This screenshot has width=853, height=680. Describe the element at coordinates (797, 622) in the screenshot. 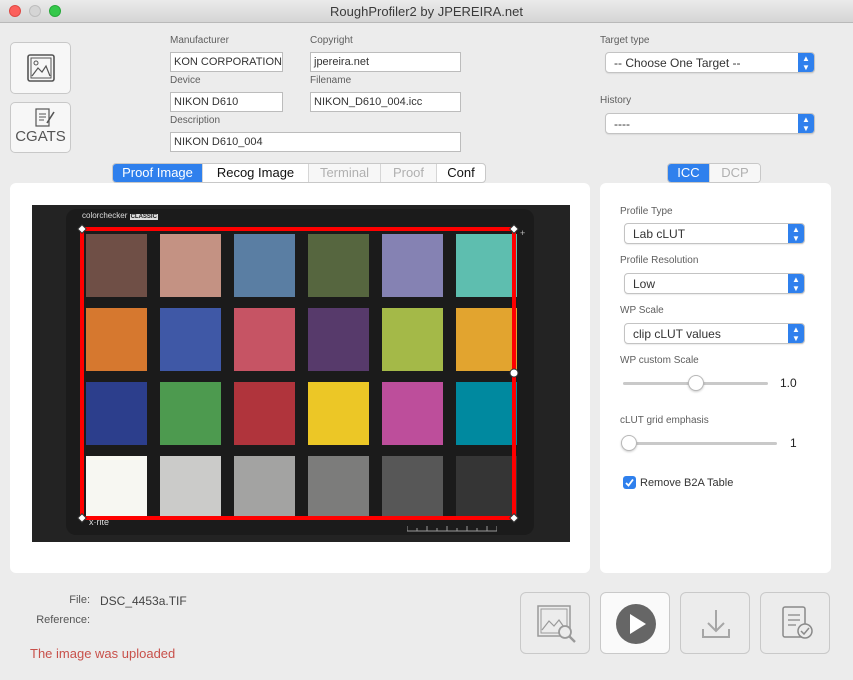

I see `checklist-icon` at that location.